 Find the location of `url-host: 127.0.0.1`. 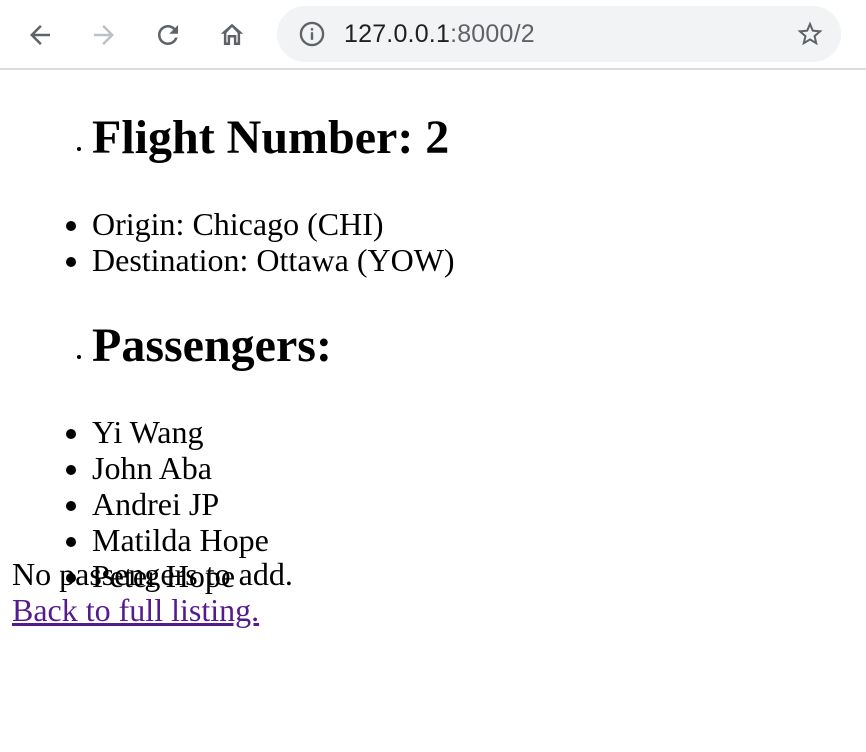

url-host: 127.0.0.1 is located at coordinates (397, 34).